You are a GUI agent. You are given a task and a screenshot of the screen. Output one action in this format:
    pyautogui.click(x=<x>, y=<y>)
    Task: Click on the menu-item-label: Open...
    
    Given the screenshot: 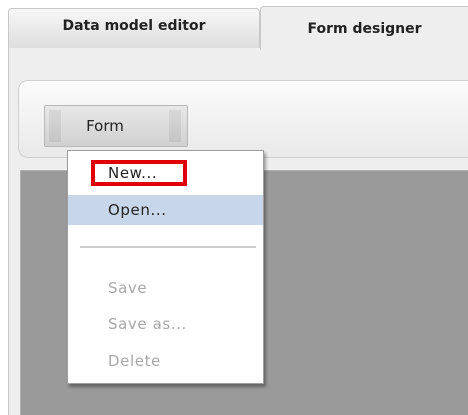 What is the action you would take?
    pyautogui.click(x=137, y=210)
    